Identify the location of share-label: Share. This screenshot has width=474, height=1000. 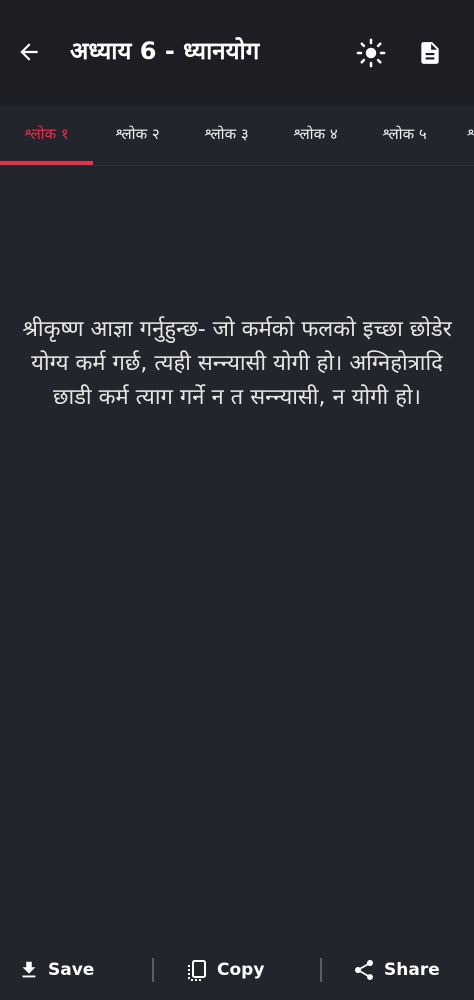
(412, 970).